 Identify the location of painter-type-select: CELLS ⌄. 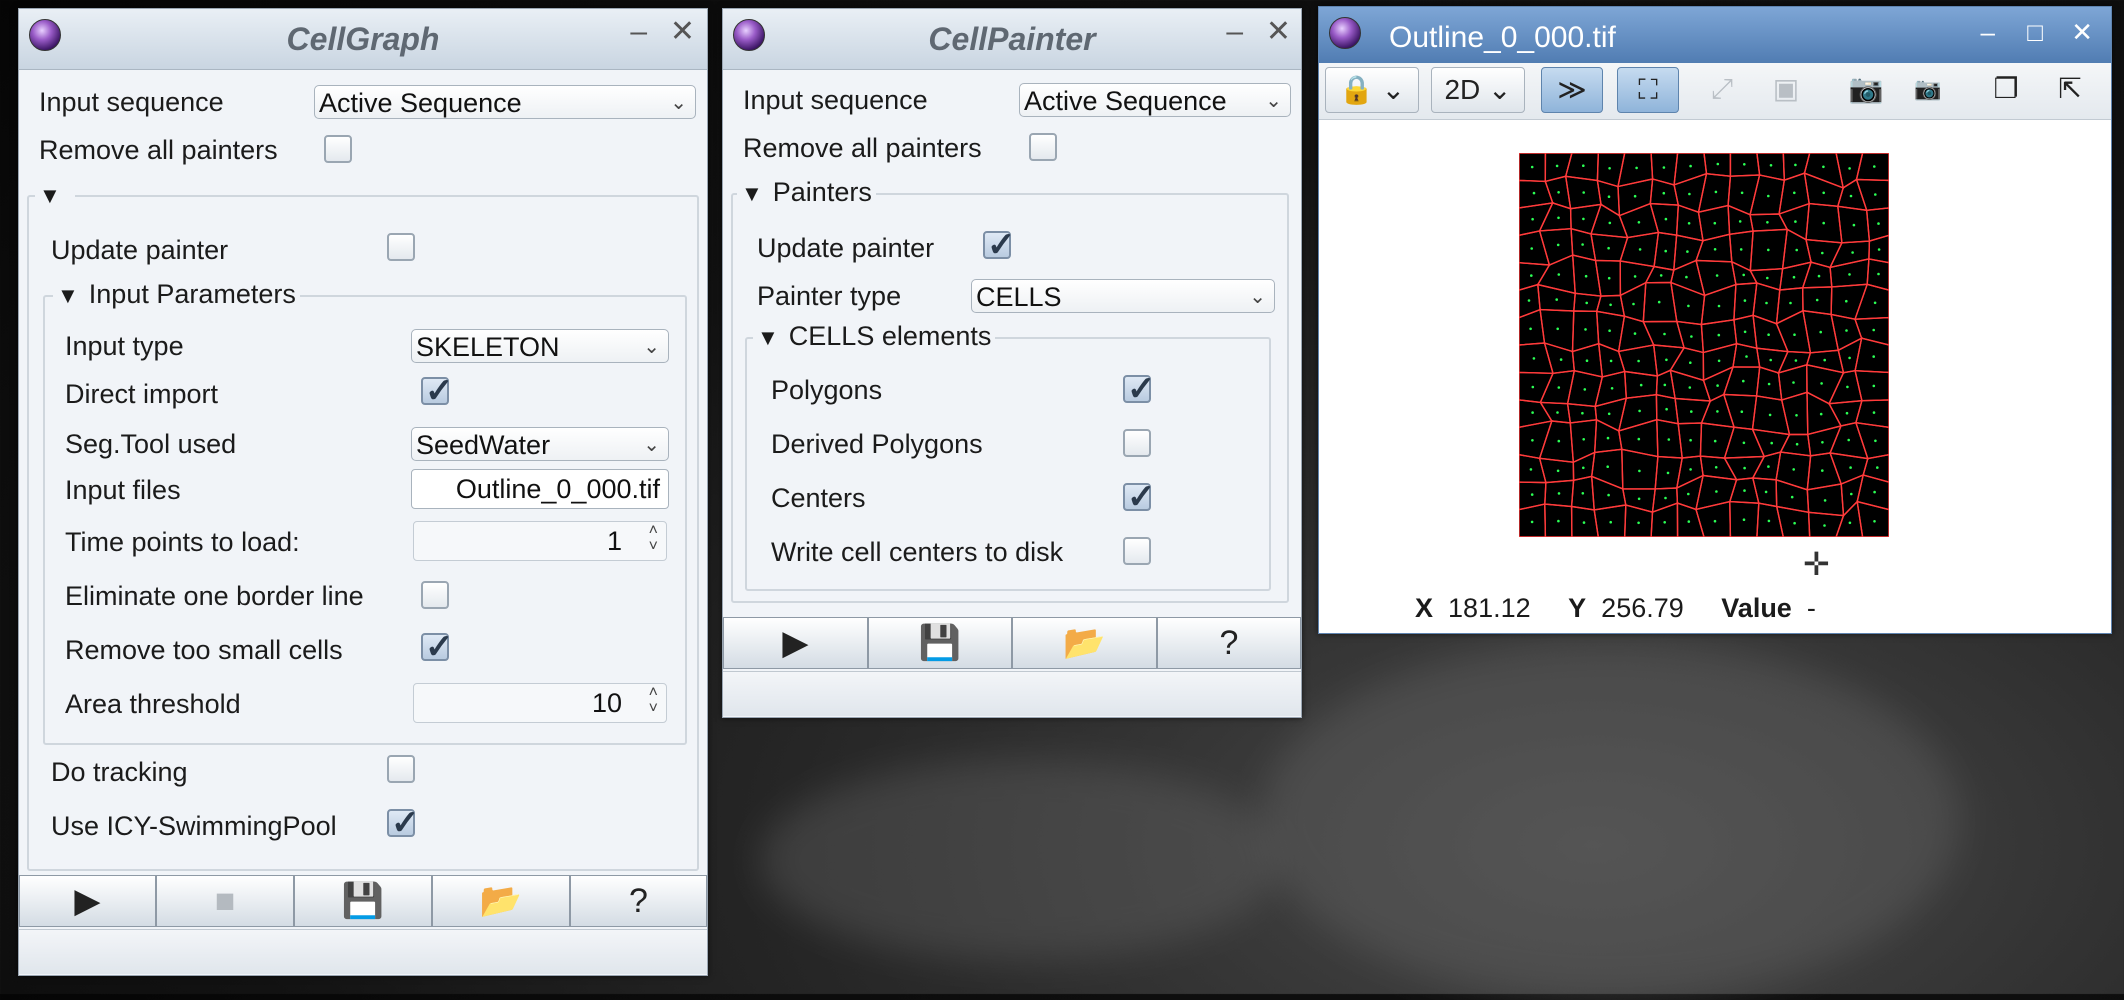
(1123, 296).